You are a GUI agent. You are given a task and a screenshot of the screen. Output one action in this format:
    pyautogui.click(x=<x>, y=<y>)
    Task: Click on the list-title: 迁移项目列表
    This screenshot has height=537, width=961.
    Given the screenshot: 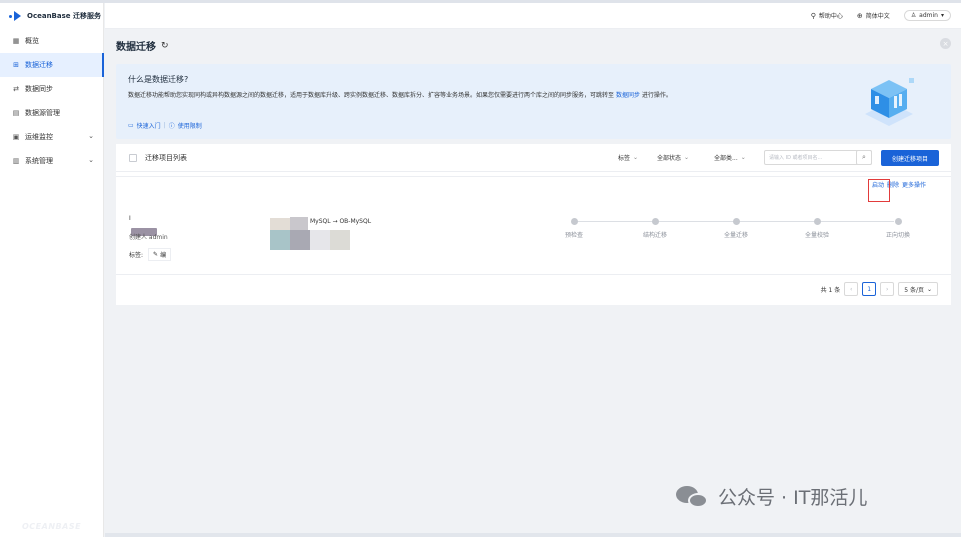 What is the action you would take?
    pyautogui.click(x=166, y=158)
    